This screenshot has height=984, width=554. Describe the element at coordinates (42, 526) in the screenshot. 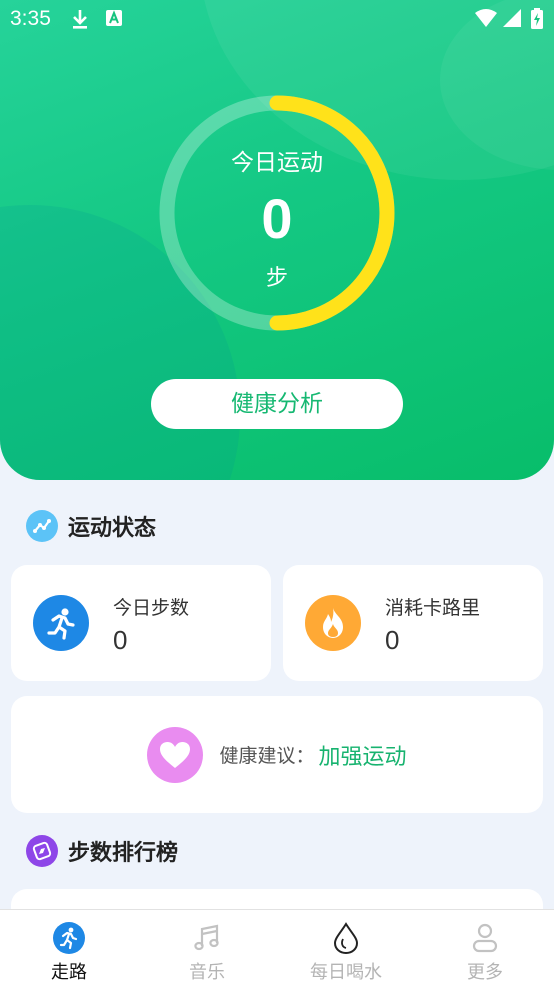

I see `trend-chart-icon` at that location.